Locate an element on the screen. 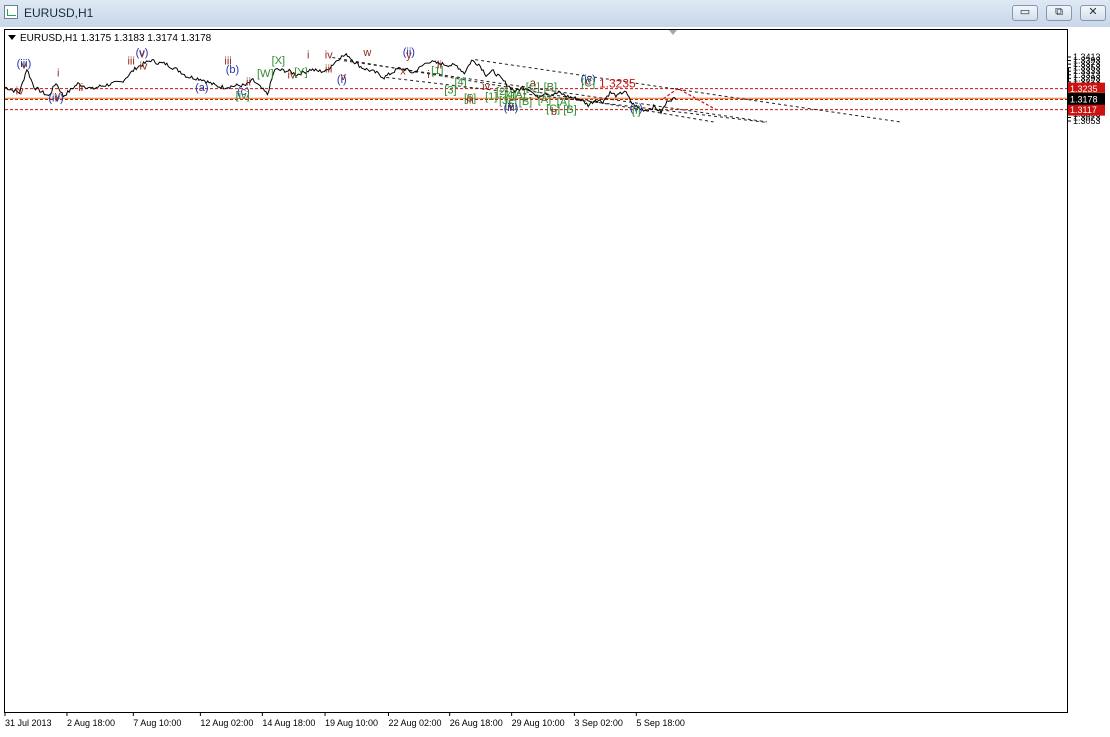 The image size is (1110, 737). close-icon: ✕ is located at coordinates (1093, 11).